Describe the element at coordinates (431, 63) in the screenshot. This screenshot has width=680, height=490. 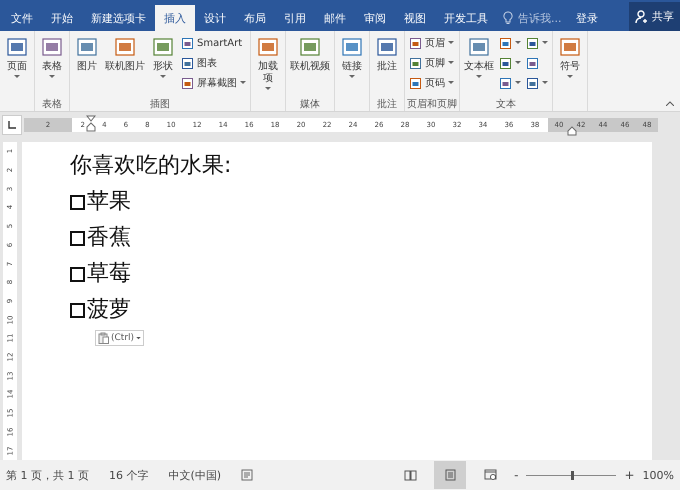
I see `ribbon-button: 页脚` at that location.